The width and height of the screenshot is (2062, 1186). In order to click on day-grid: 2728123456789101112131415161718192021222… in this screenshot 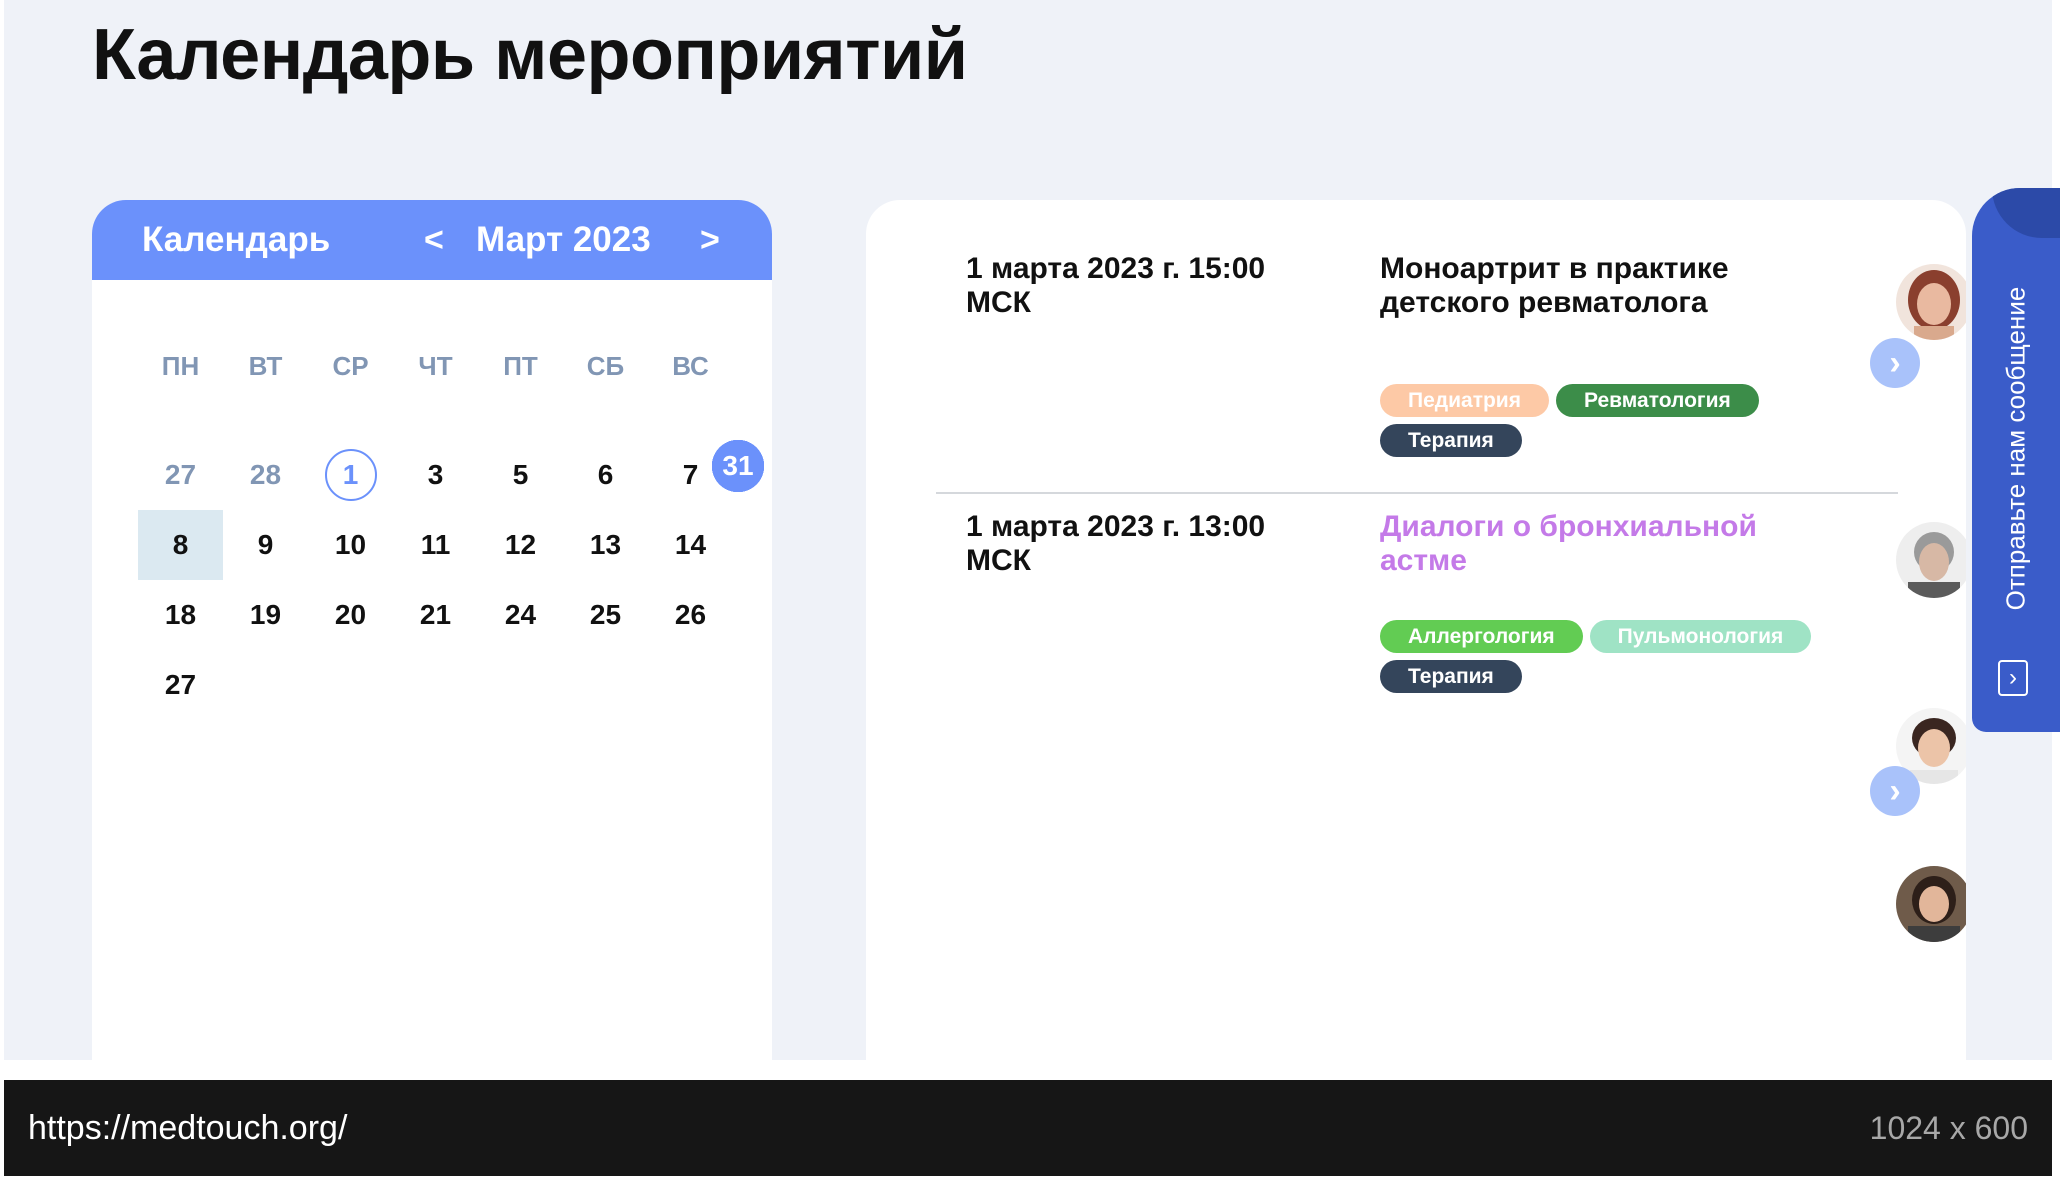, I will do `click(451, 580)`.